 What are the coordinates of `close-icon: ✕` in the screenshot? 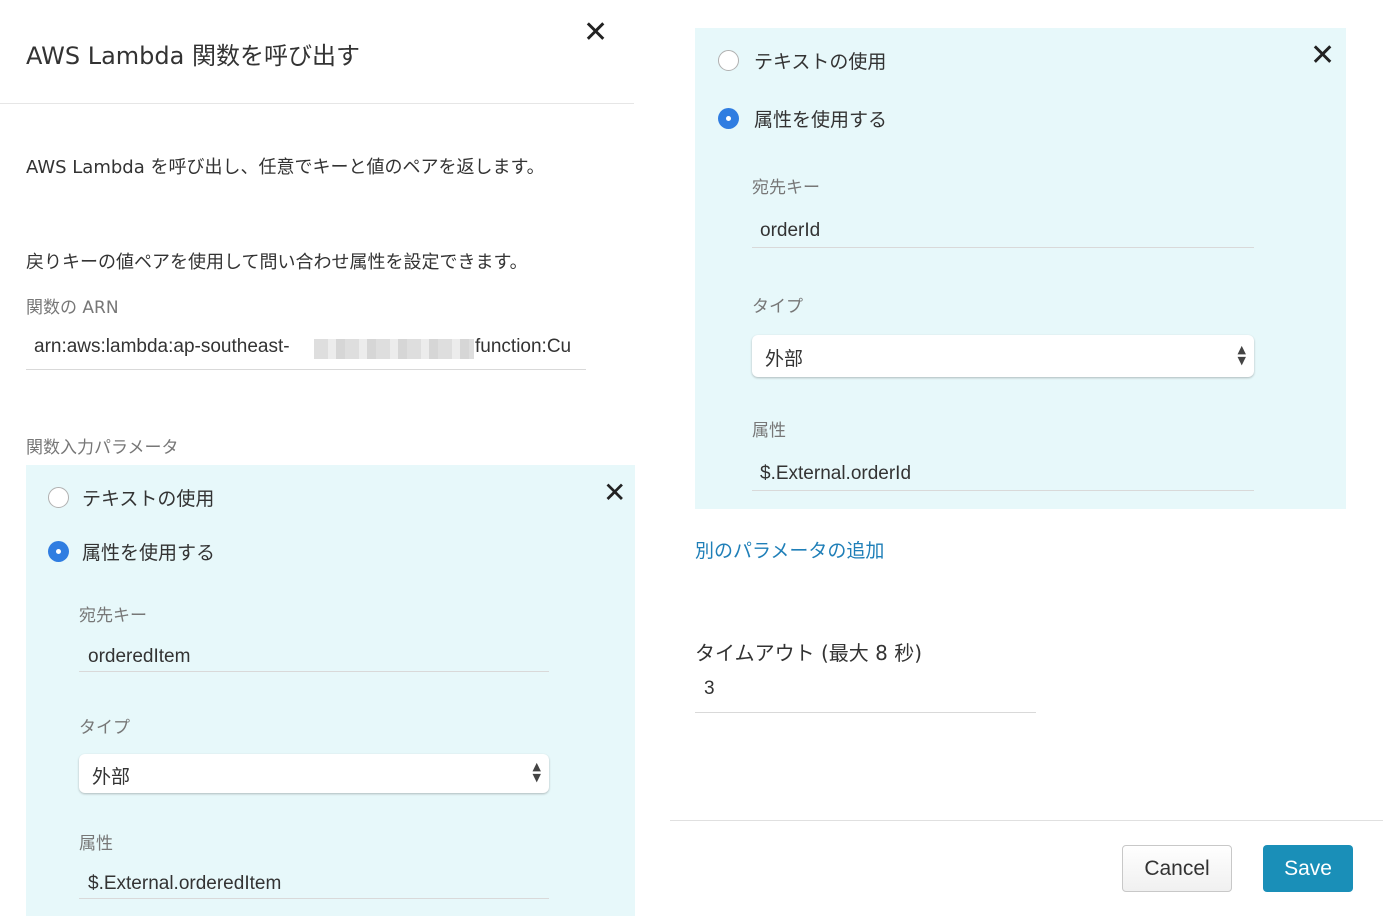 It's located at (595, 33).